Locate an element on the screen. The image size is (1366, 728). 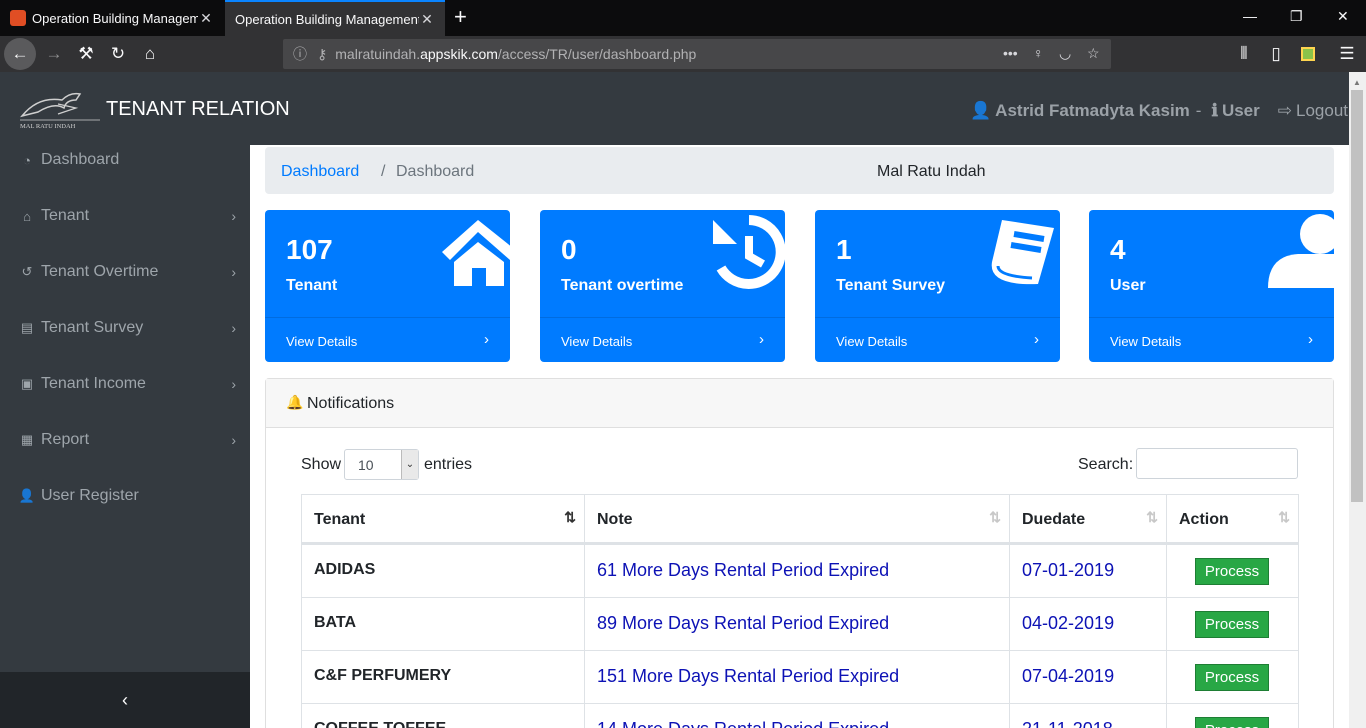
sidebar-item-label: Report is located at coordinates (65, 439).